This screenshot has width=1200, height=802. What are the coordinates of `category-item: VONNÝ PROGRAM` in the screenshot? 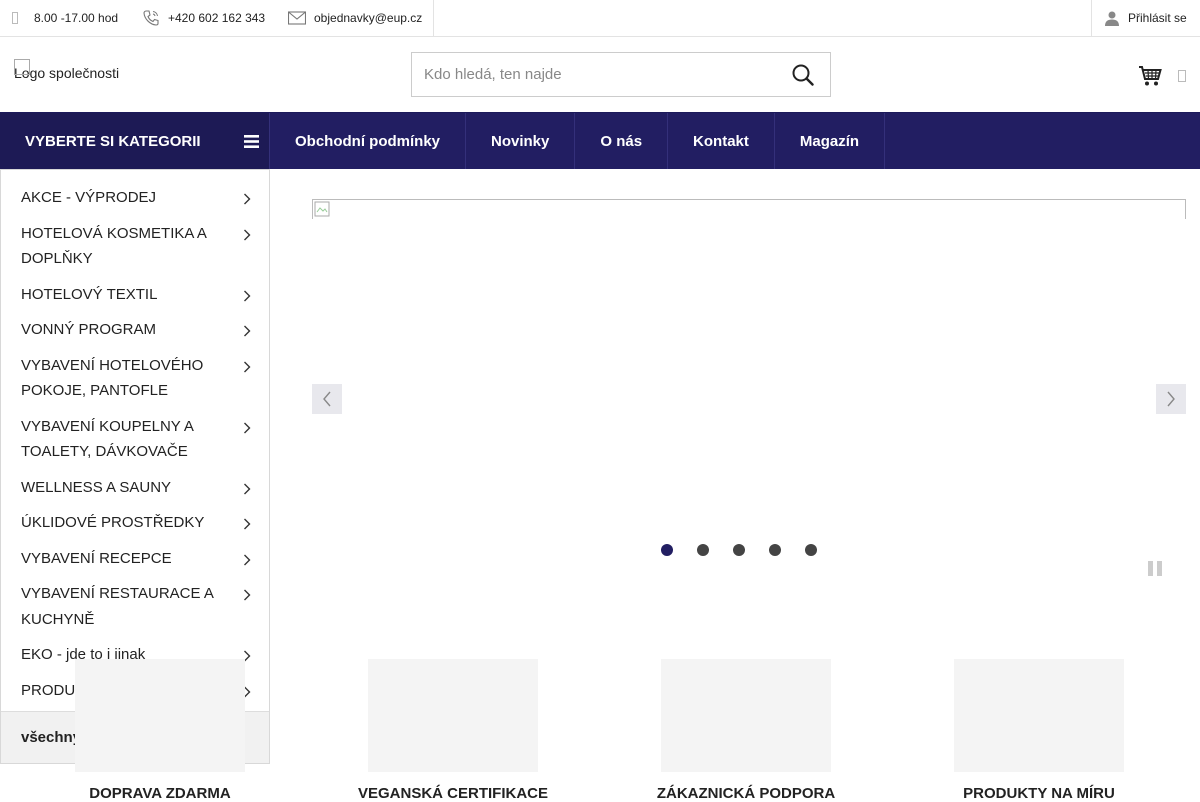 It's located at (135, 330).